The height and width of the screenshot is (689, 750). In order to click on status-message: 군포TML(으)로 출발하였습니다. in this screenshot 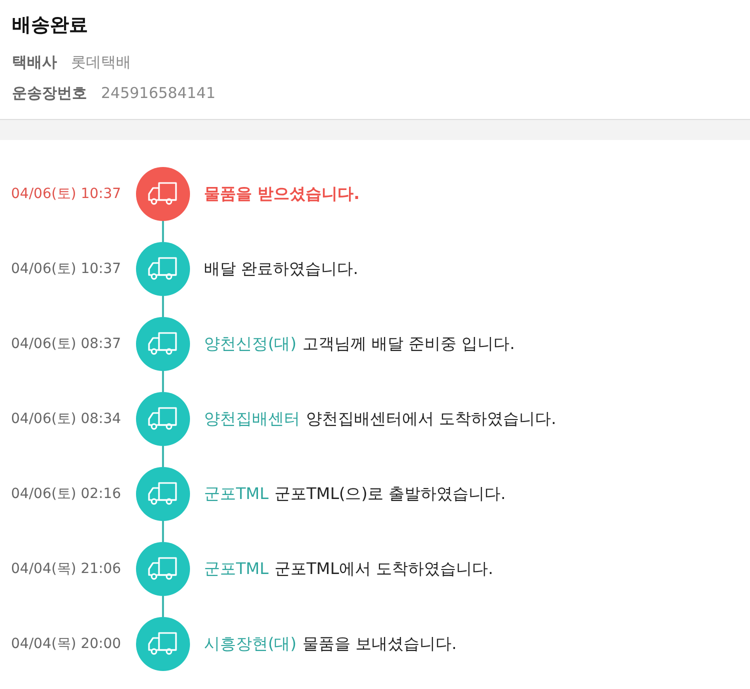, I will do `click(390, 494)`.